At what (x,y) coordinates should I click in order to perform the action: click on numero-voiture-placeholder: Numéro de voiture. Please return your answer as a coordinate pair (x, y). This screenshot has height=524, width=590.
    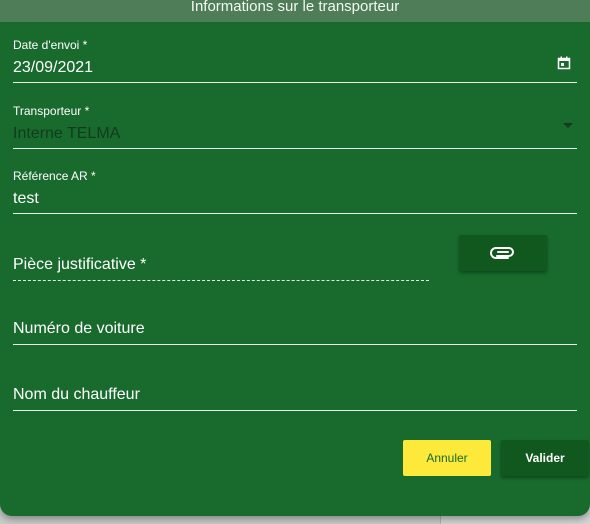
    Looking at the image, I should click on (79, 328).